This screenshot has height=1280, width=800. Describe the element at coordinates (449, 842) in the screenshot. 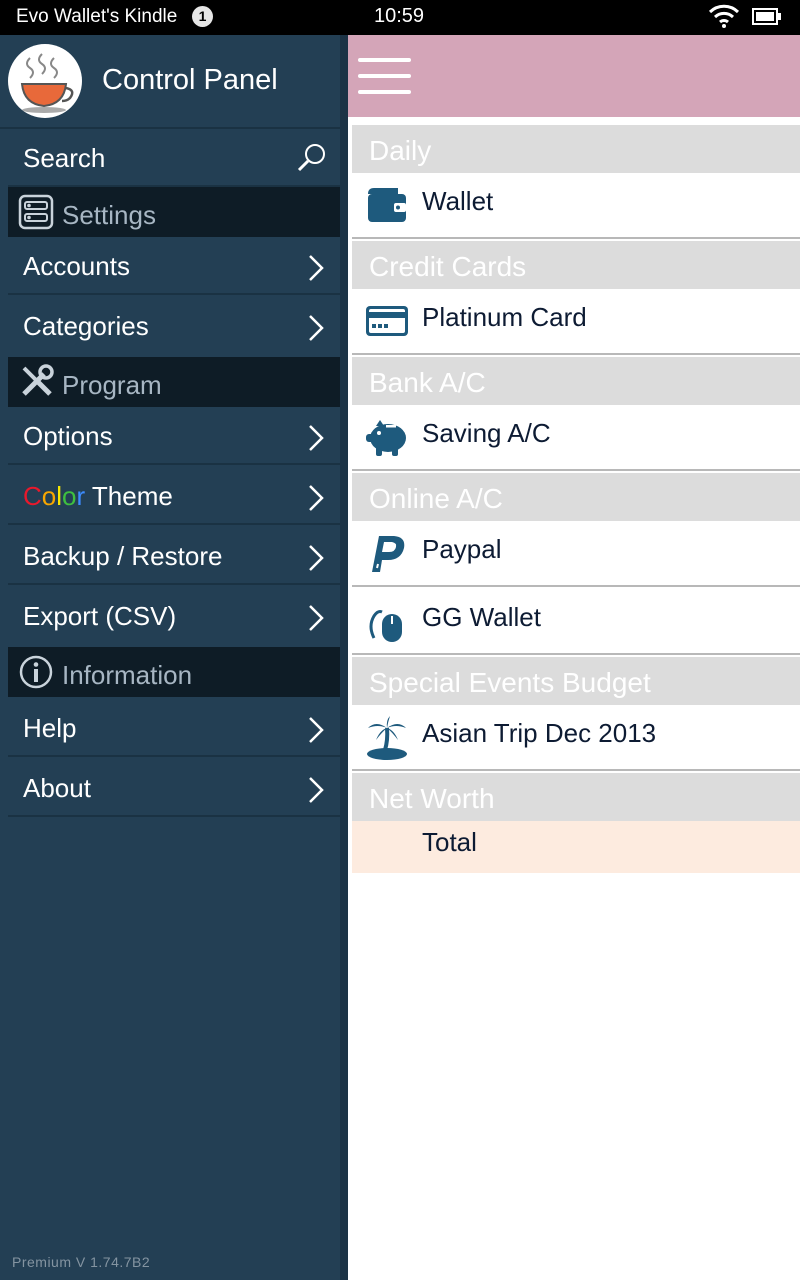

I see `total-label: Total` at that location.